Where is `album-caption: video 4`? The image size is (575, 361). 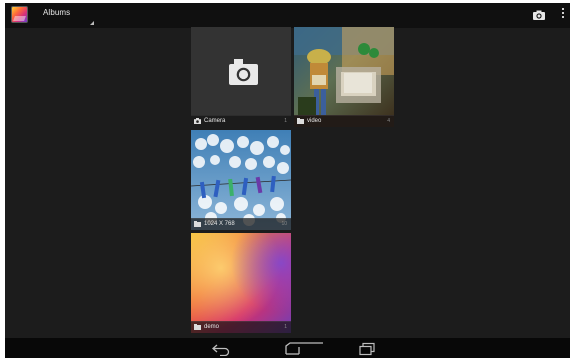
album-caption: video 4 is located at coordinates (344, 121).